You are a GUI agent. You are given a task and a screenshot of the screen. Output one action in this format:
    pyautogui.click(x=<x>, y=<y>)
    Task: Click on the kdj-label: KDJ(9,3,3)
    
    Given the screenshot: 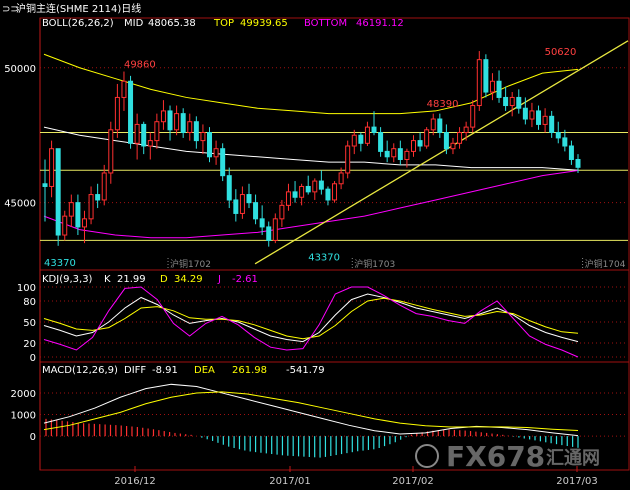 What is the action you would take?
    pyautogui.click(x=67, y=279)
    